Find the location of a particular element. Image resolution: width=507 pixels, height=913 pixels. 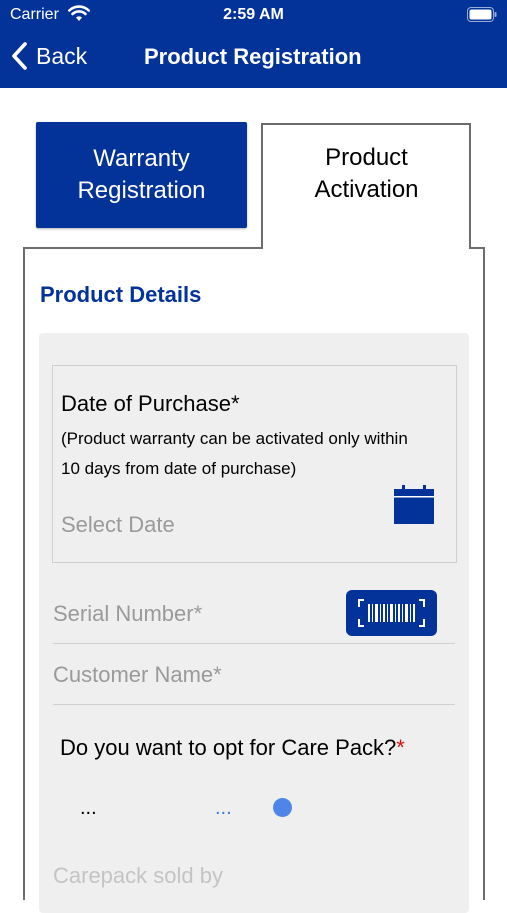

serial-number-divider is located at coordinates (254, 643).